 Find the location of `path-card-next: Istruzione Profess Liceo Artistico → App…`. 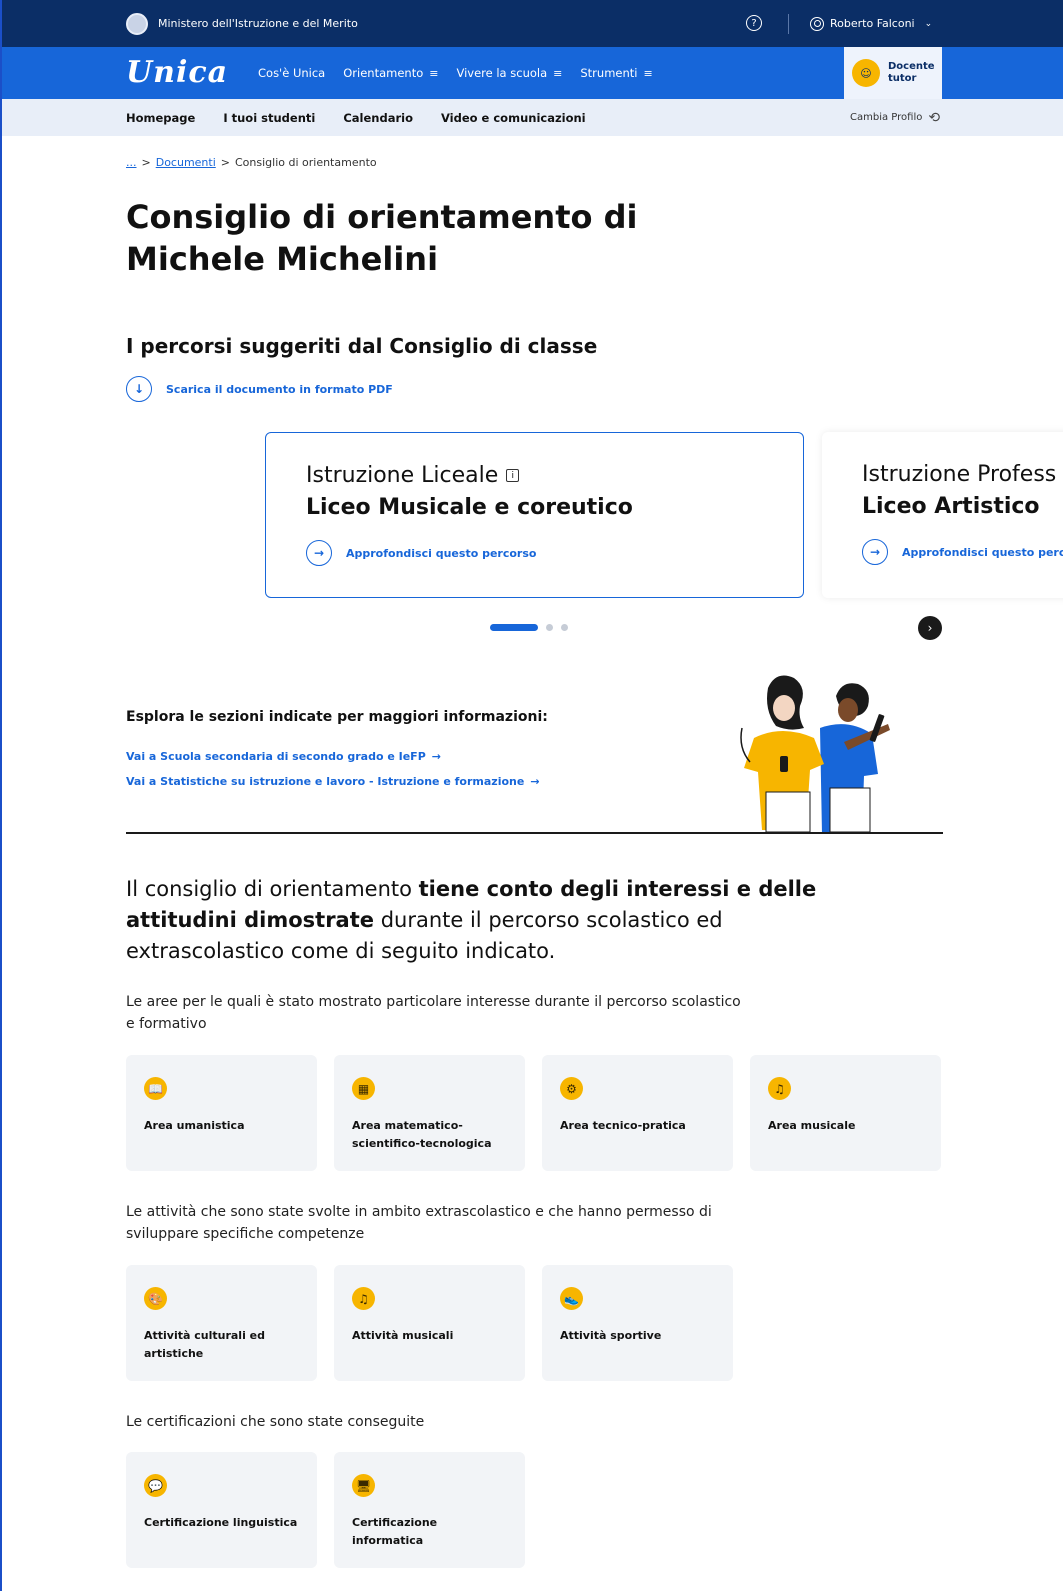

path-card-next: Istruzione Profess Liceo Artistico → App… is located at coordinates (942, 515).